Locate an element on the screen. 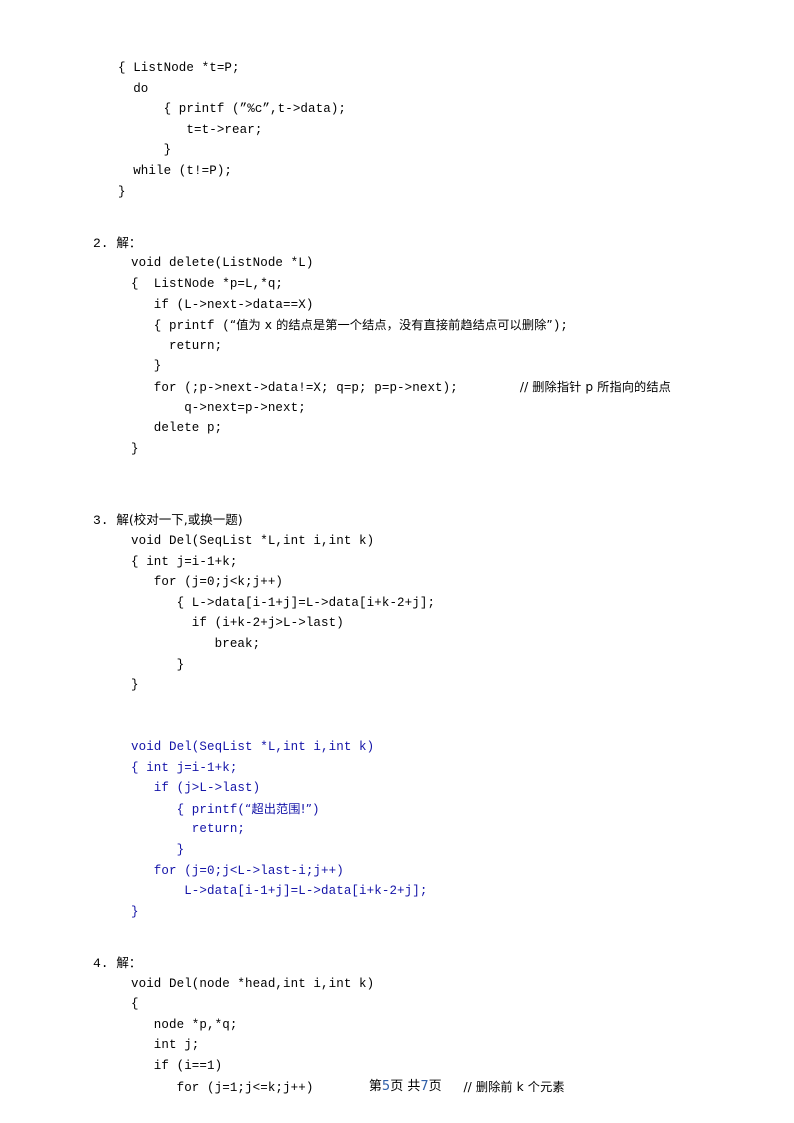 This screenshot has height=1123, width=794. footer-suffix: 页 is located at coordinates (435, 1086).